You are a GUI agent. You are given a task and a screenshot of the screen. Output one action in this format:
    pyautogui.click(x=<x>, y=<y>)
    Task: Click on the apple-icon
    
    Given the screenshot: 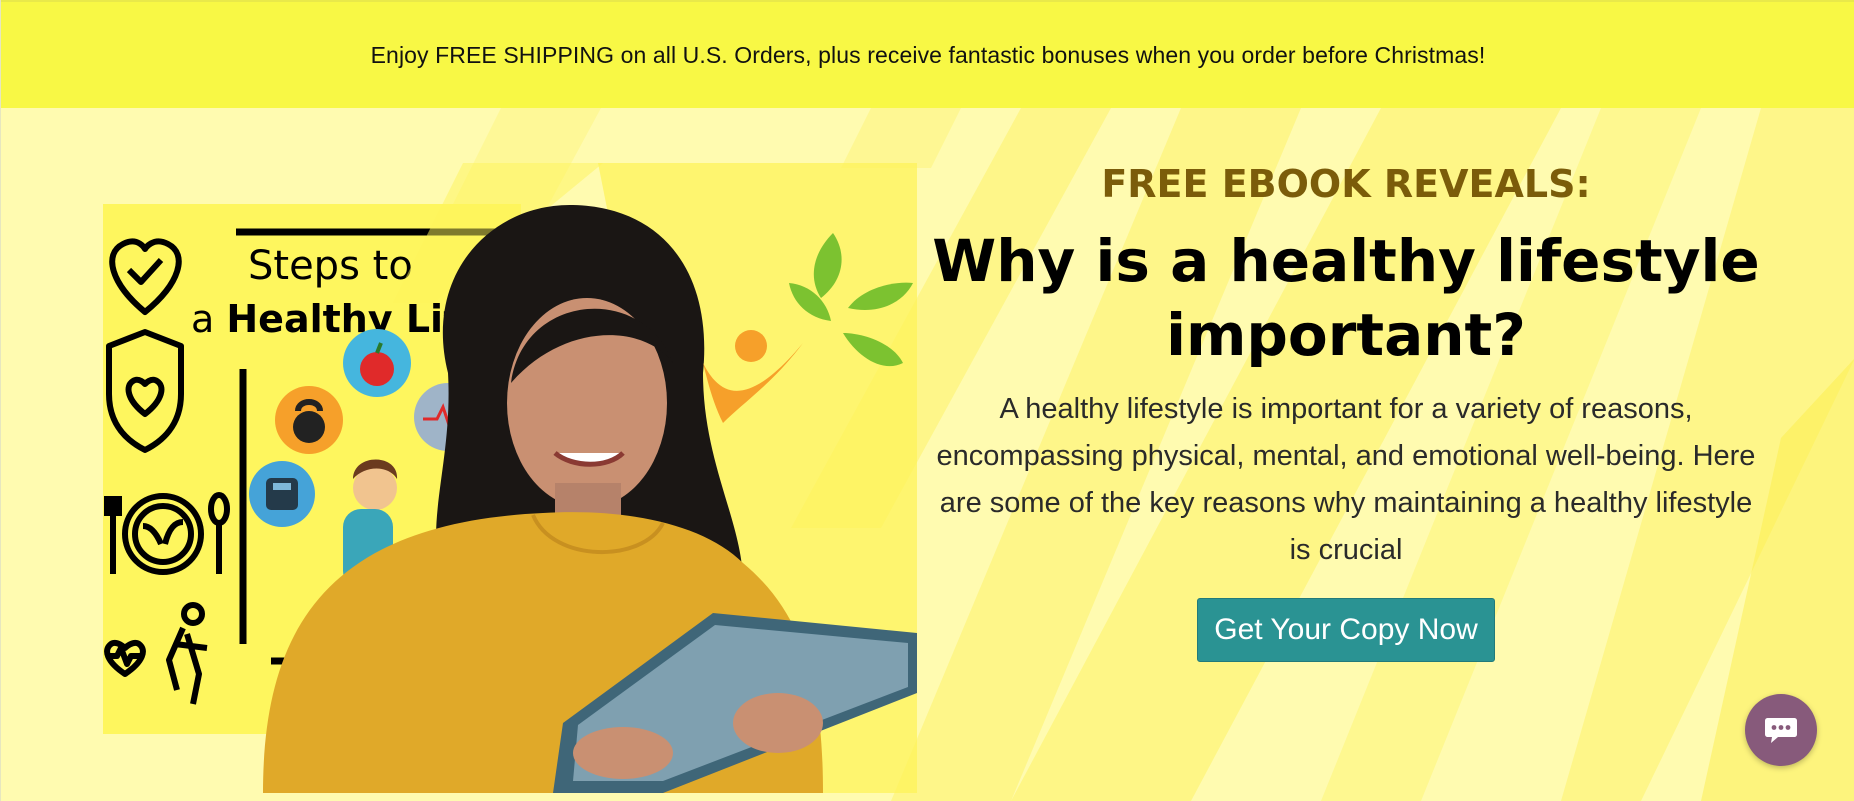 What is the action you would take?
    pyautogui.click(x=377, y=363)
    